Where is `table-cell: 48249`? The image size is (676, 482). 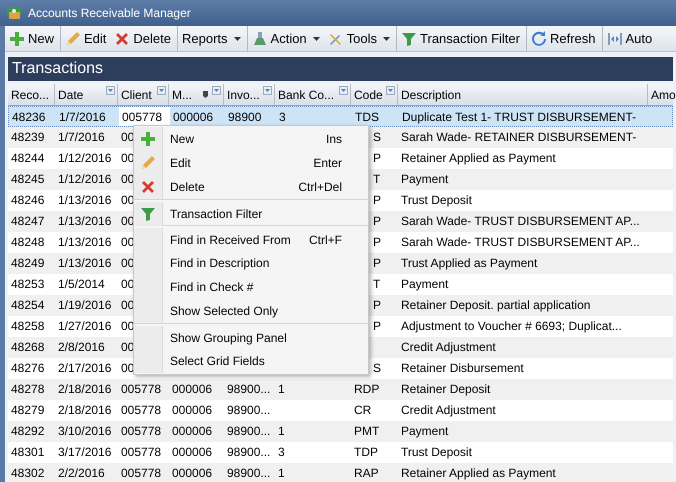 table-cell: 48249 is located at coordinates (27, 263).